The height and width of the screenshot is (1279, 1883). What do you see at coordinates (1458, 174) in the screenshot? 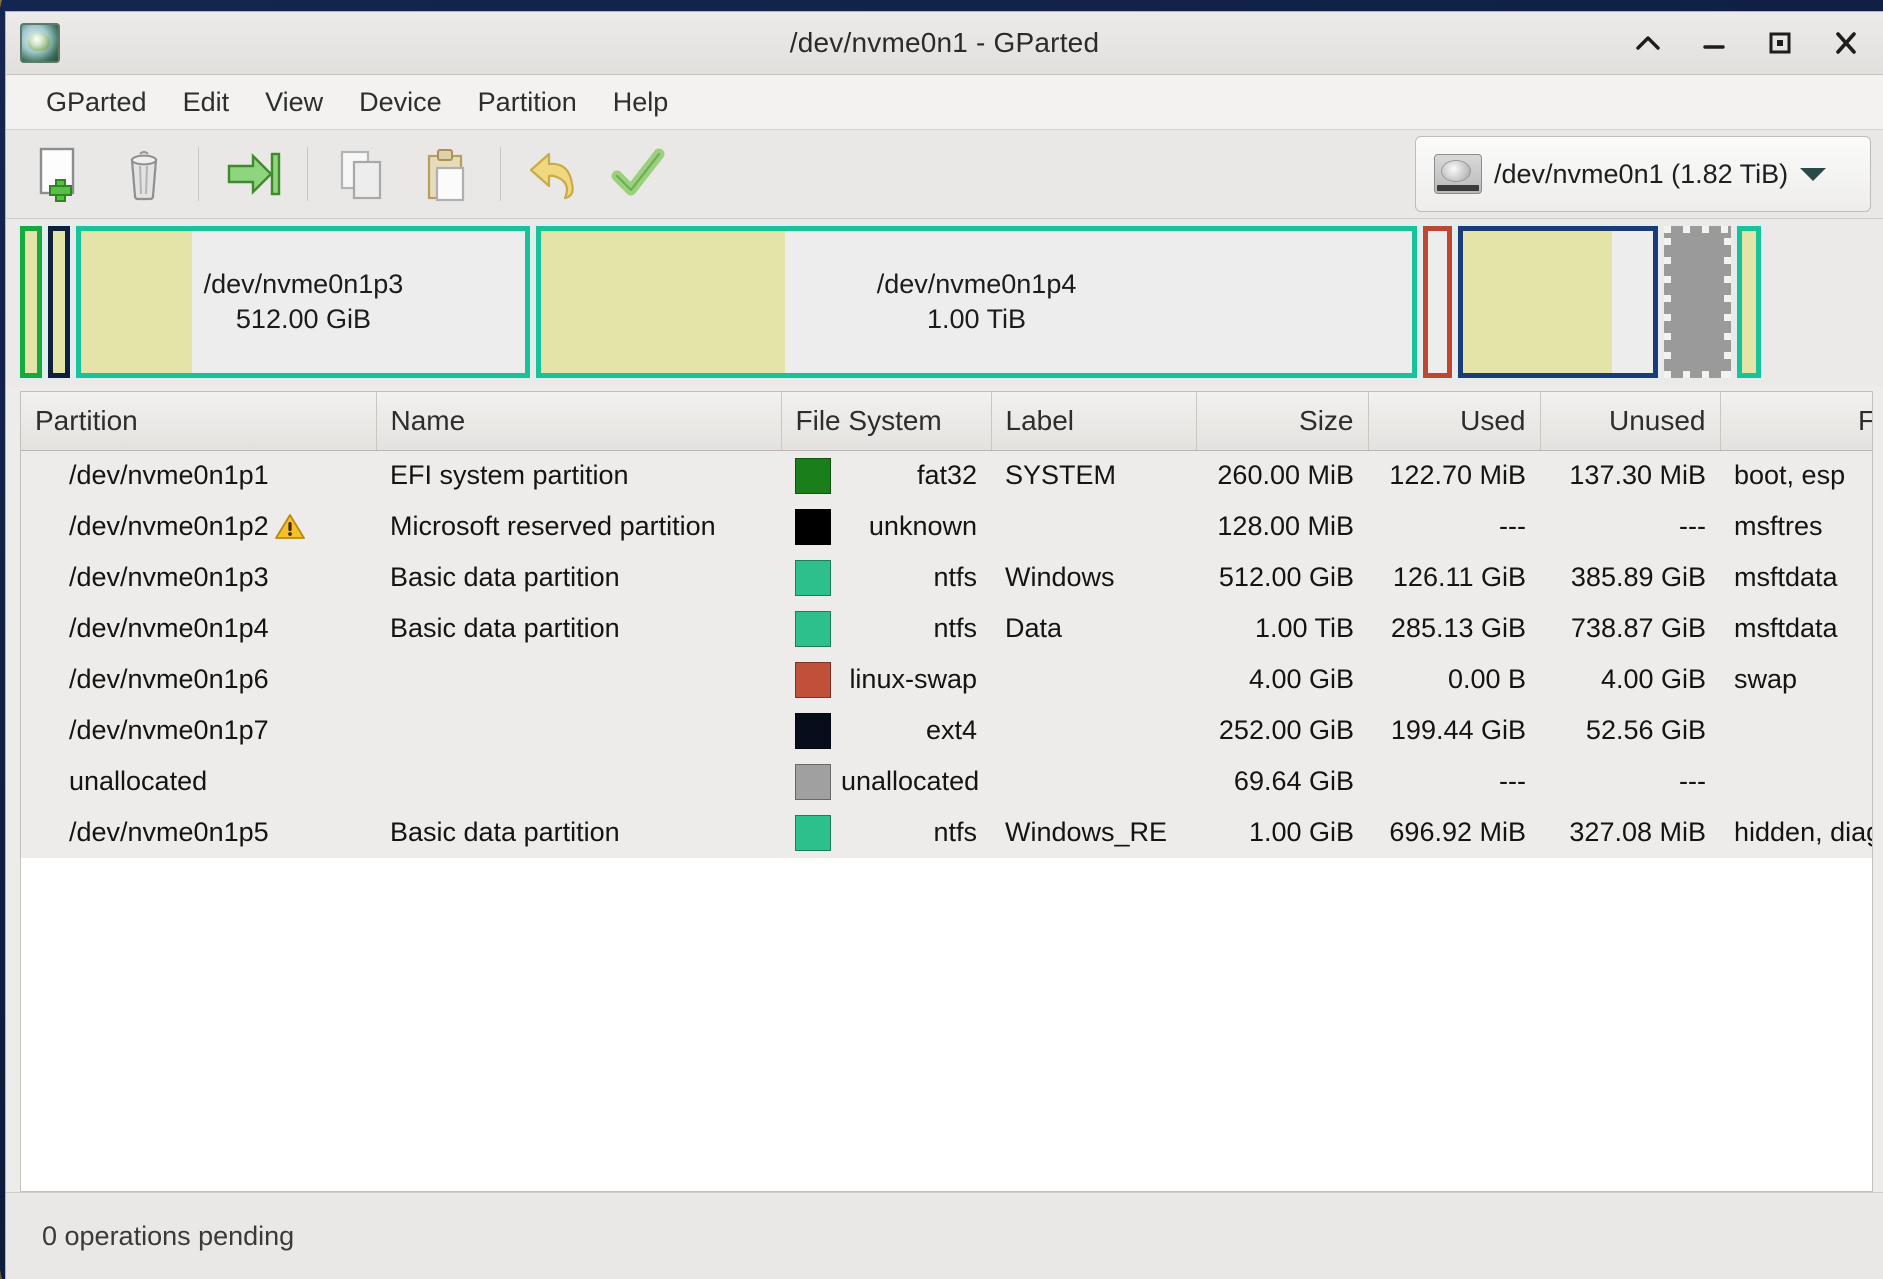
I see `hard-disk-icon` at bounding box center [1458, 174].